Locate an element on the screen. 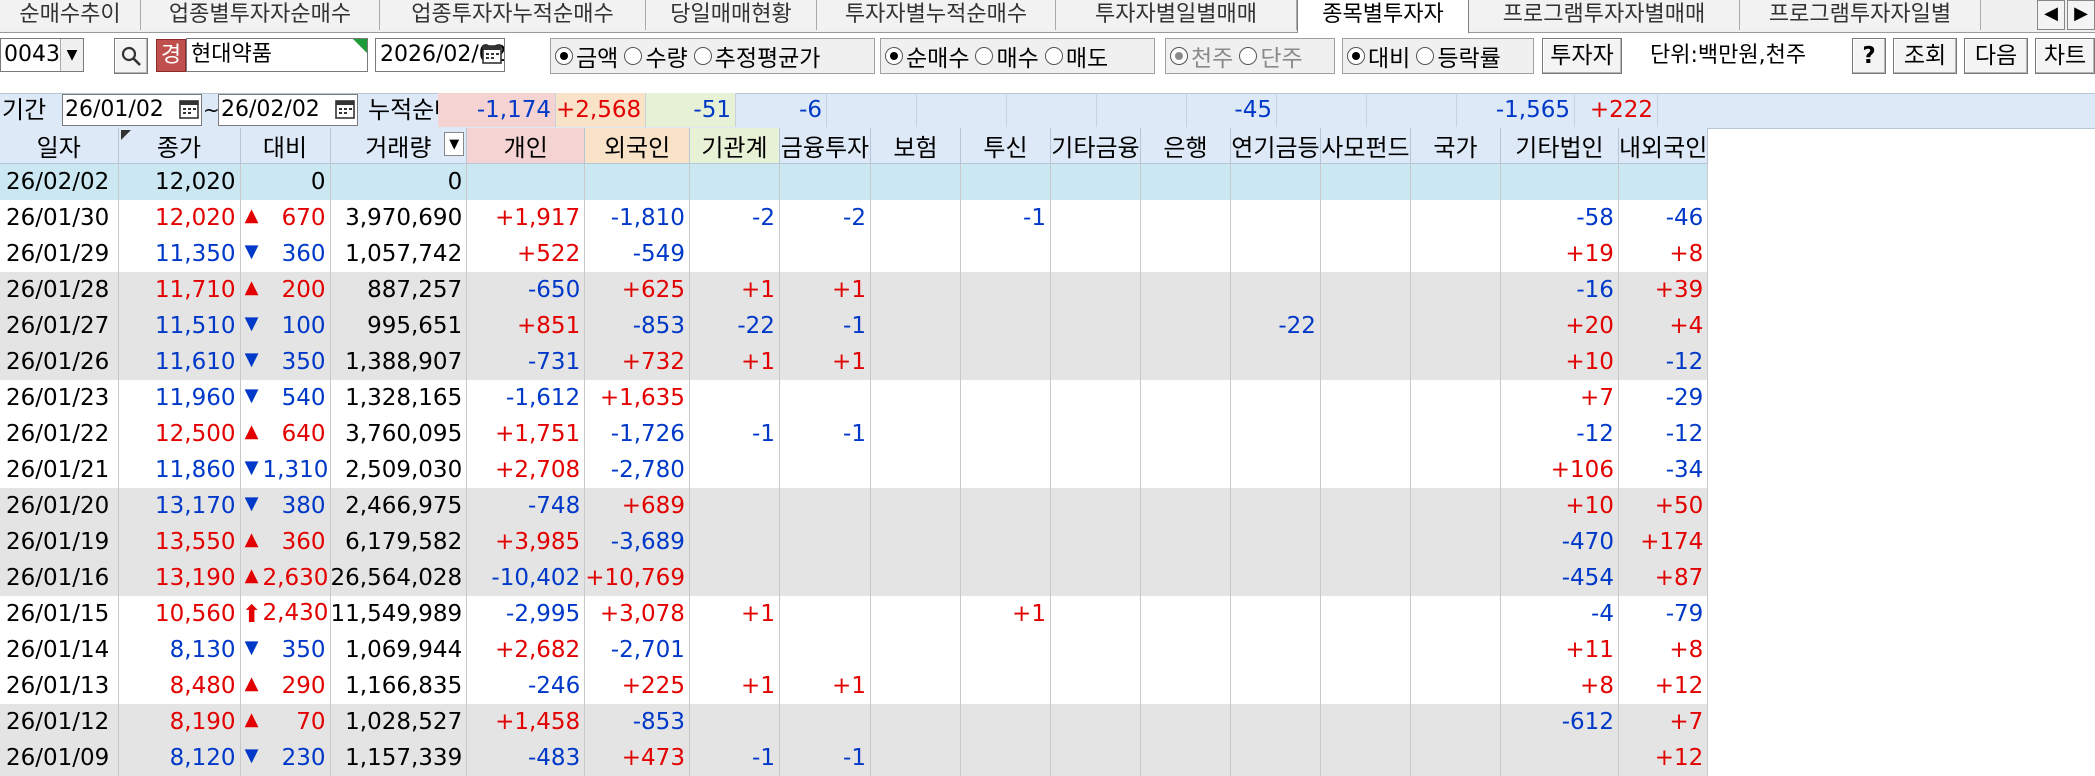  change-value: 380 is located at coordinates (303, 505).